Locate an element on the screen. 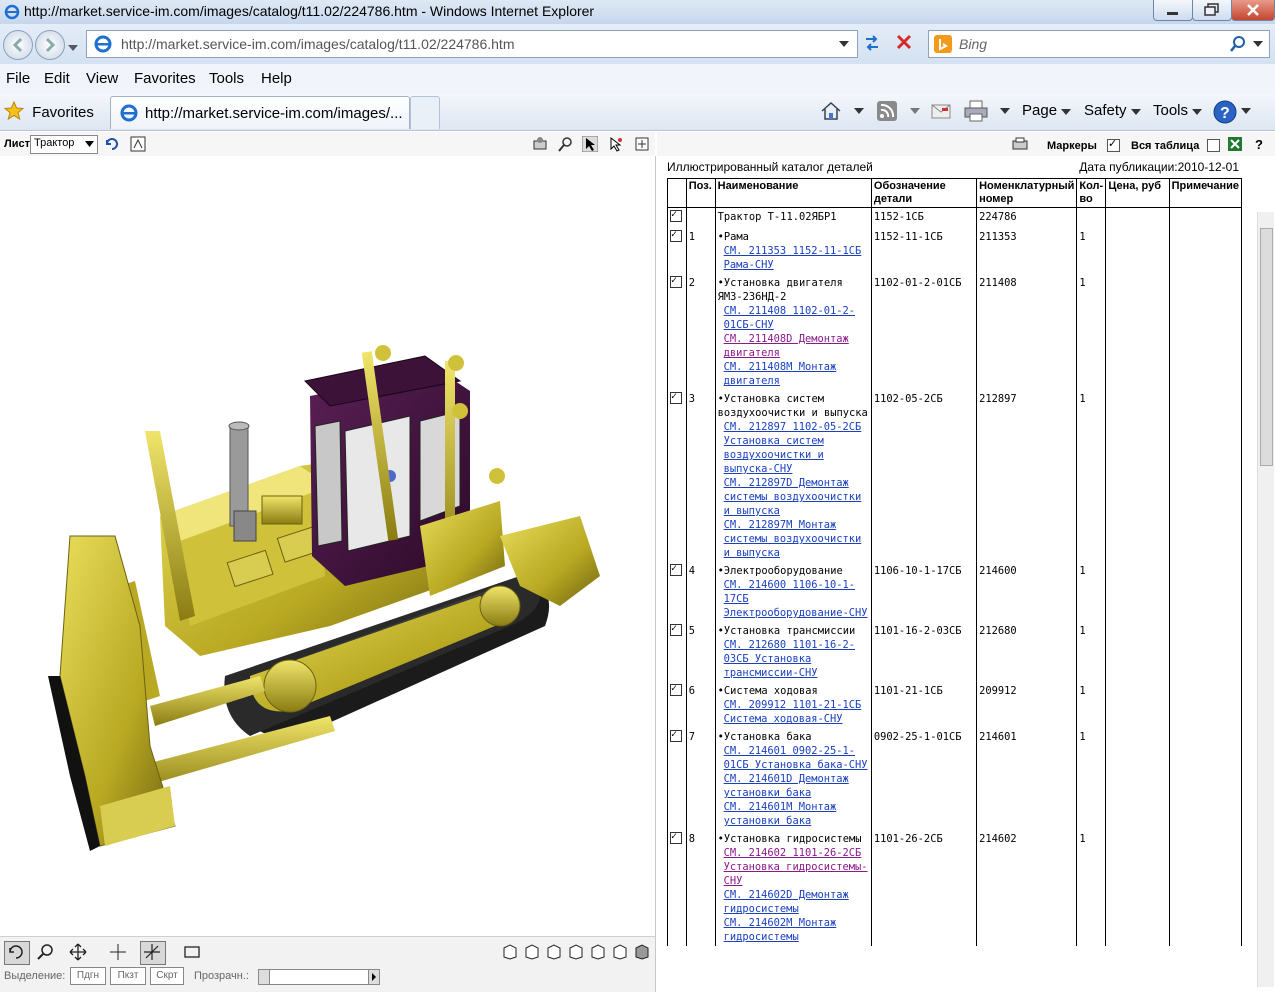 This screenshot has width=1275, height=992. search-dropdown-icon is located at coordinates (1258, 44).